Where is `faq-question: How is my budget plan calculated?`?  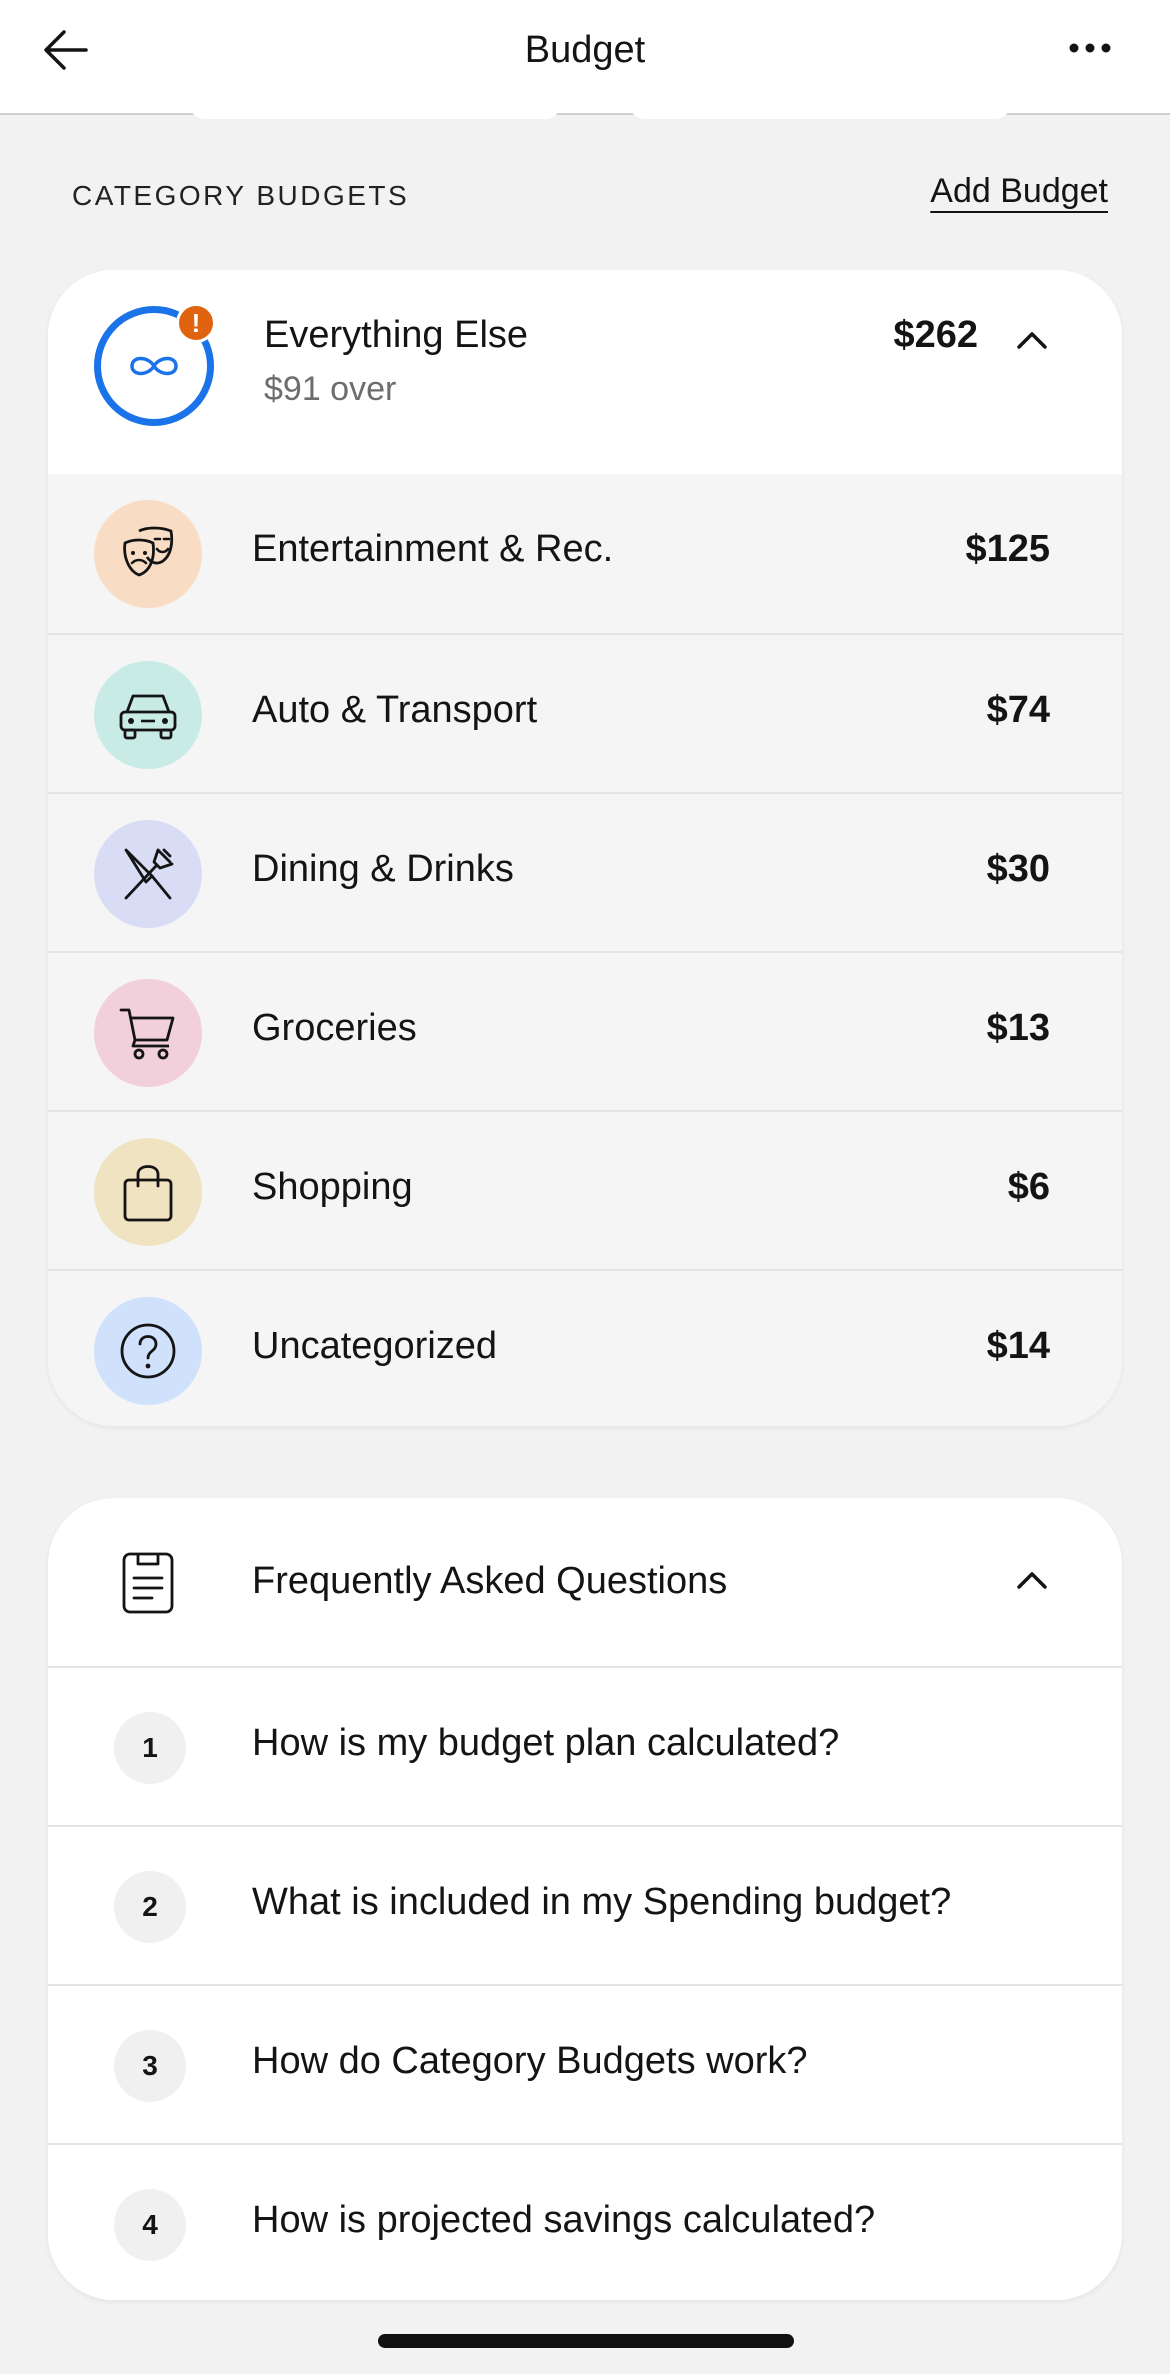
faq-question: How is my budget plan calculated? is located at coordinates (546, 1743).